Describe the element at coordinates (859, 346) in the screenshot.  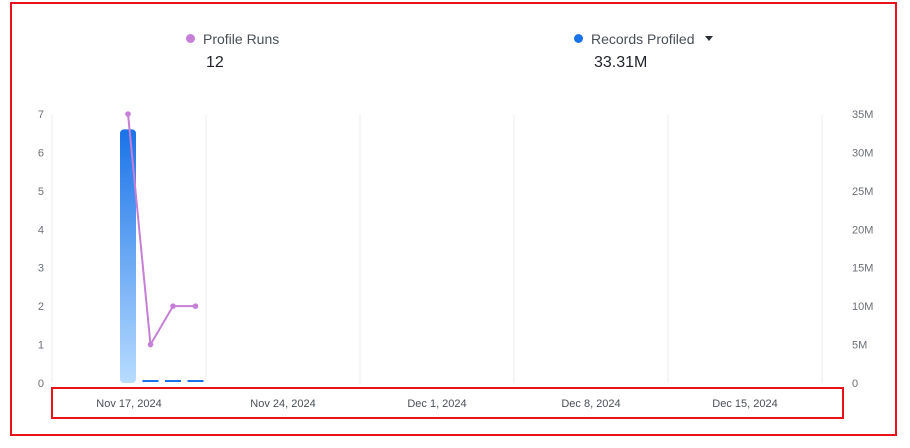
I see `right-axis-tick: 5M` at that location.